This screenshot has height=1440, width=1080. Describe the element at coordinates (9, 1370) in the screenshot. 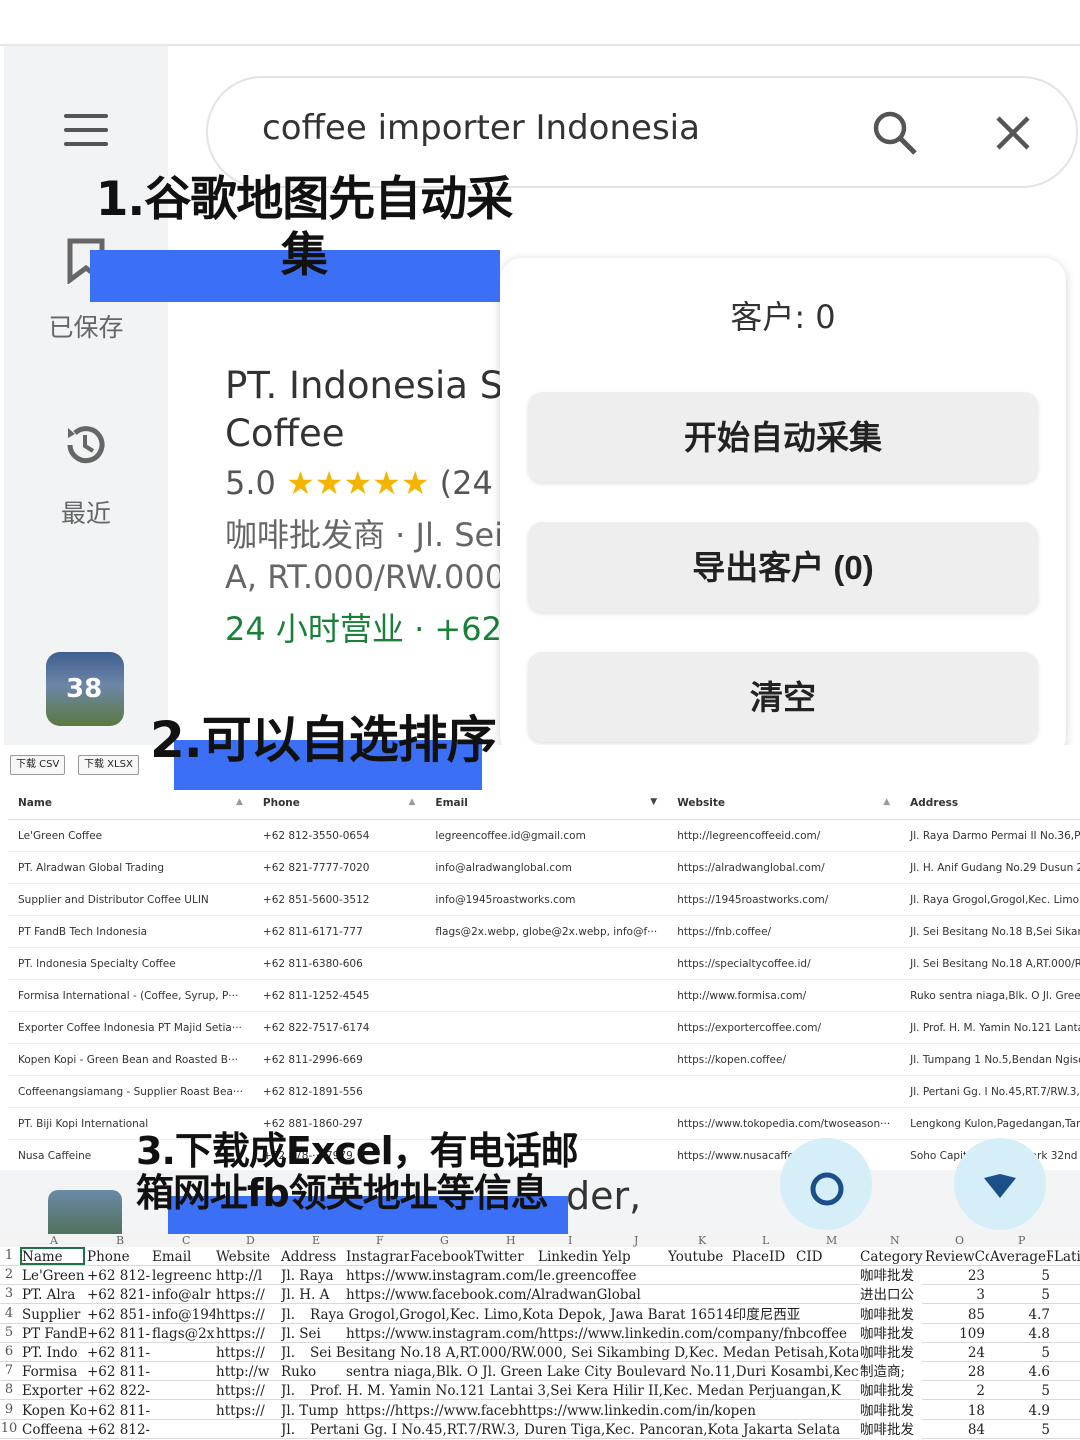

I see `row-number: 7` at that location.